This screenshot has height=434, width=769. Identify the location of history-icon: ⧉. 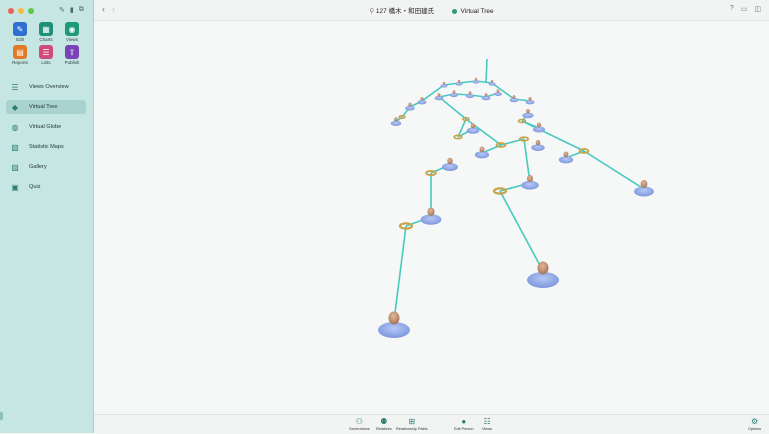
(81, 10).